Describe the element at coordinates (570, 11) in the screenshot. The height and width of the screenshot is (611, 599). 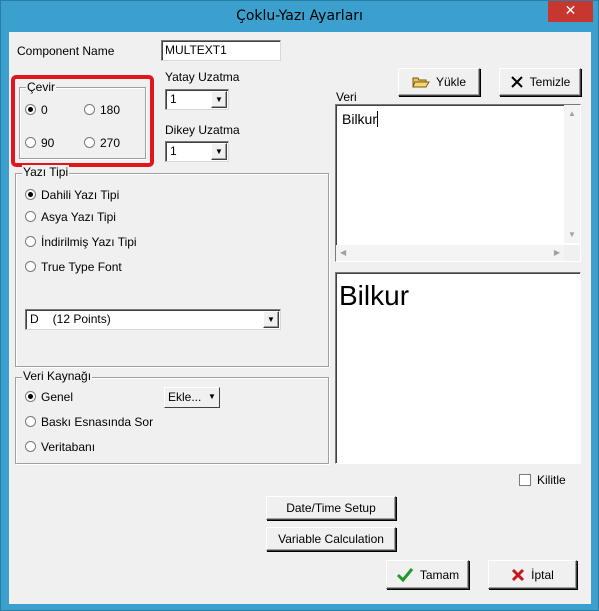
I see `close-button: ✕` at that location.